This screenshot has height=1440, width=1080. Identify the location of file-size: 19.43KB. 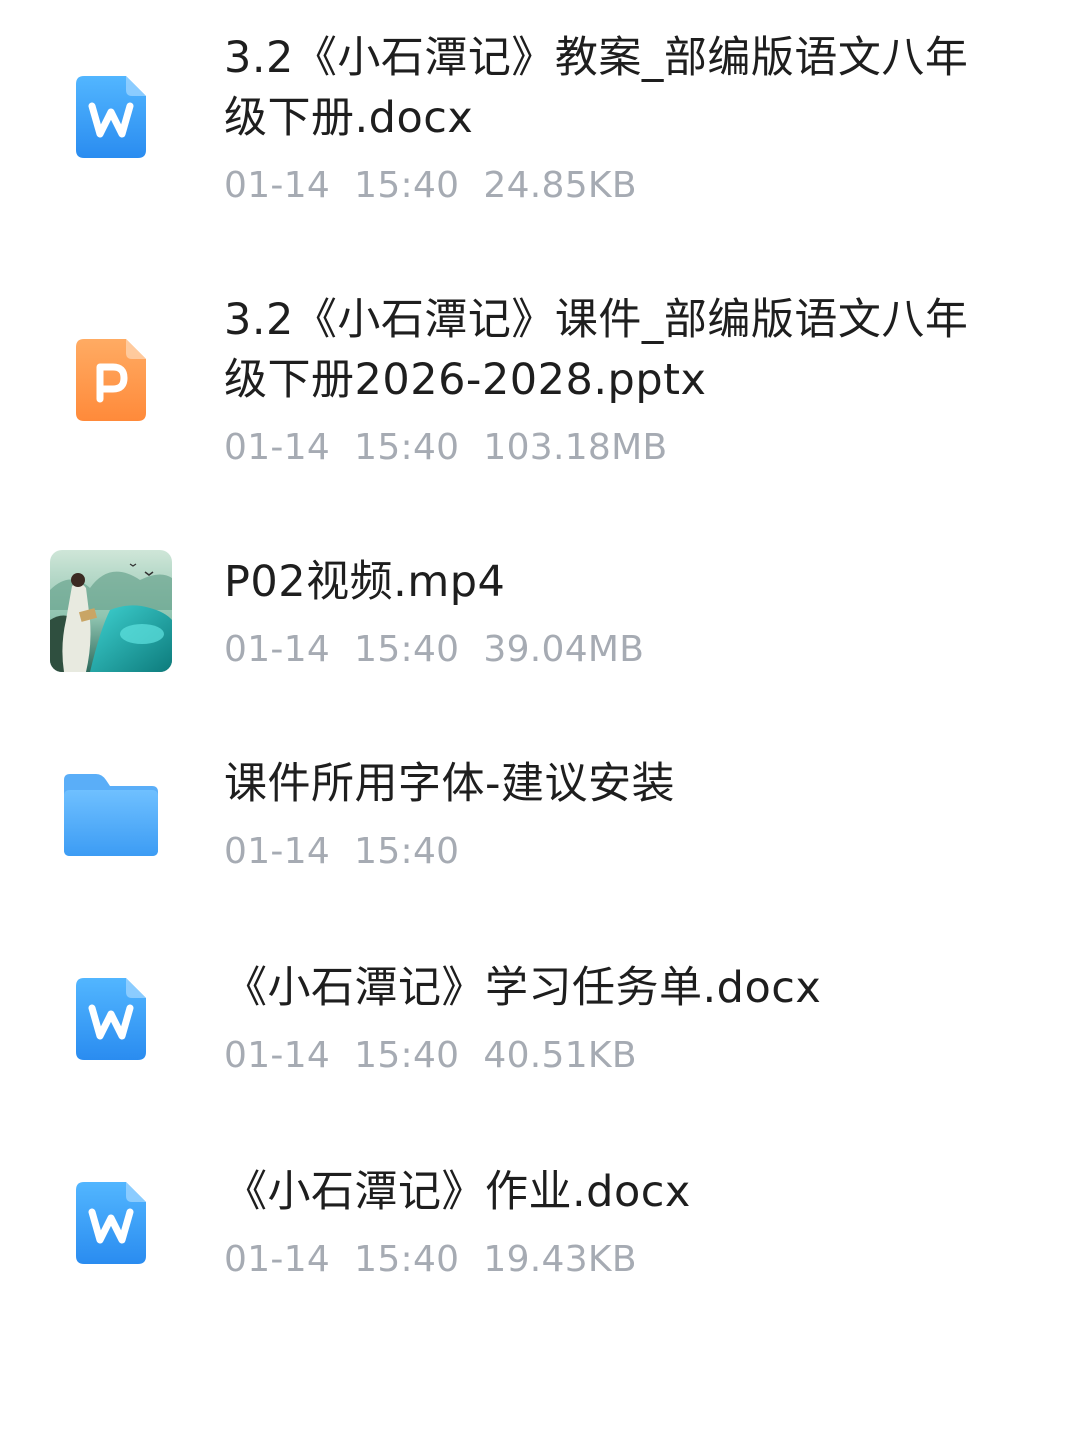
(560, 1259).